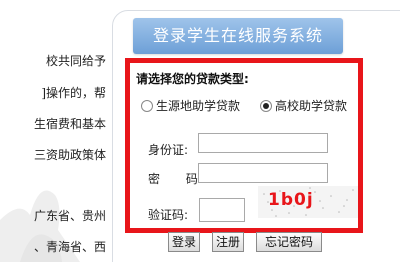  What do you see at coordinates (291, 200) in the screenshot?
I see `captcha-text: 1b0j` at bounding box center [291, 200].